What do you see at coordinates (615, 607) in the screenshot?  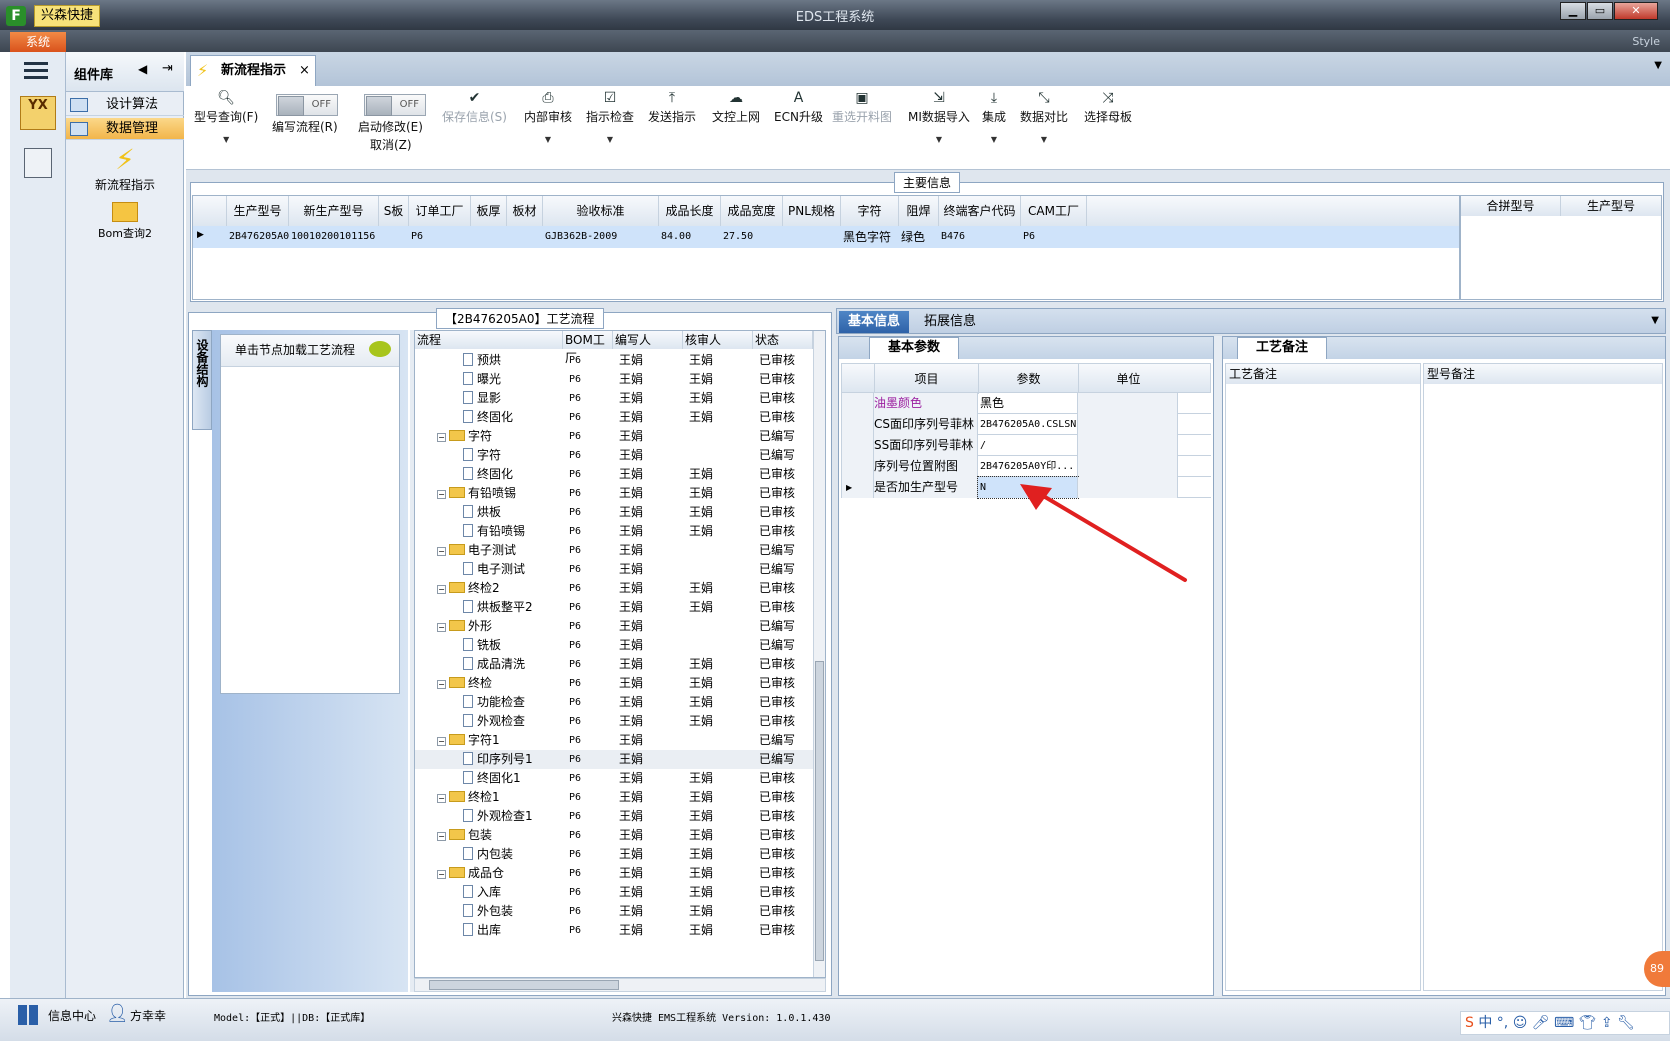 I see `tree-row: 烘板整平2 P6 王娟 王娟 已审核` at bounding box center [615, 607].